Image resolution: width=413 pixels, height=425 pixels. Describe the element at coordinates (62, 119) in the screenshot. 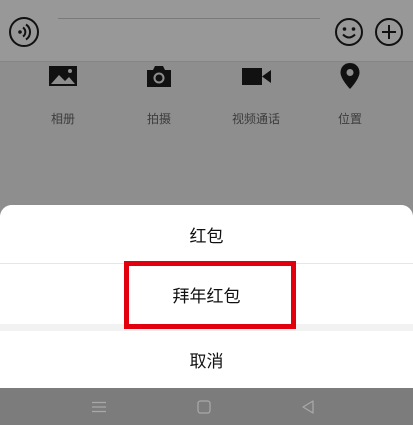

I see `feature-label: 相册` at that location.